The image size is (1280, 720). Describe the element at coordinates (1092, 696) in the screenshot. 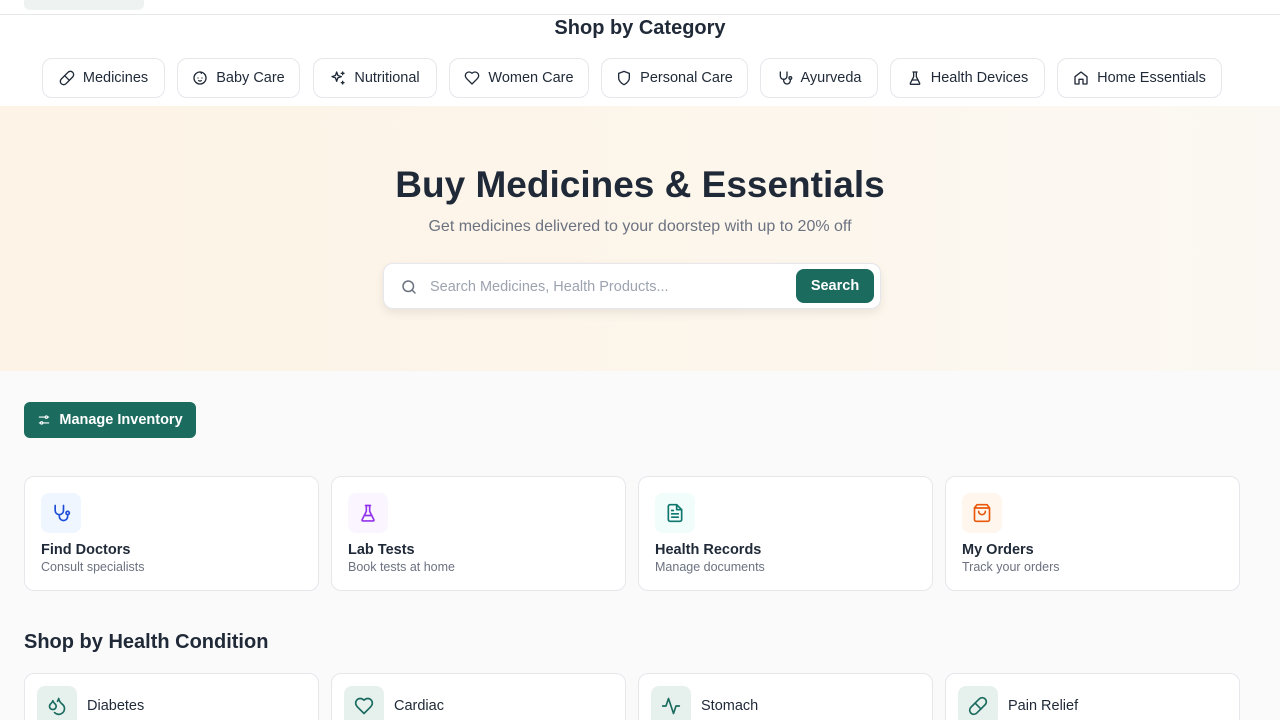

I see `condition-card-pain-relief: Pain Relief` at that location.